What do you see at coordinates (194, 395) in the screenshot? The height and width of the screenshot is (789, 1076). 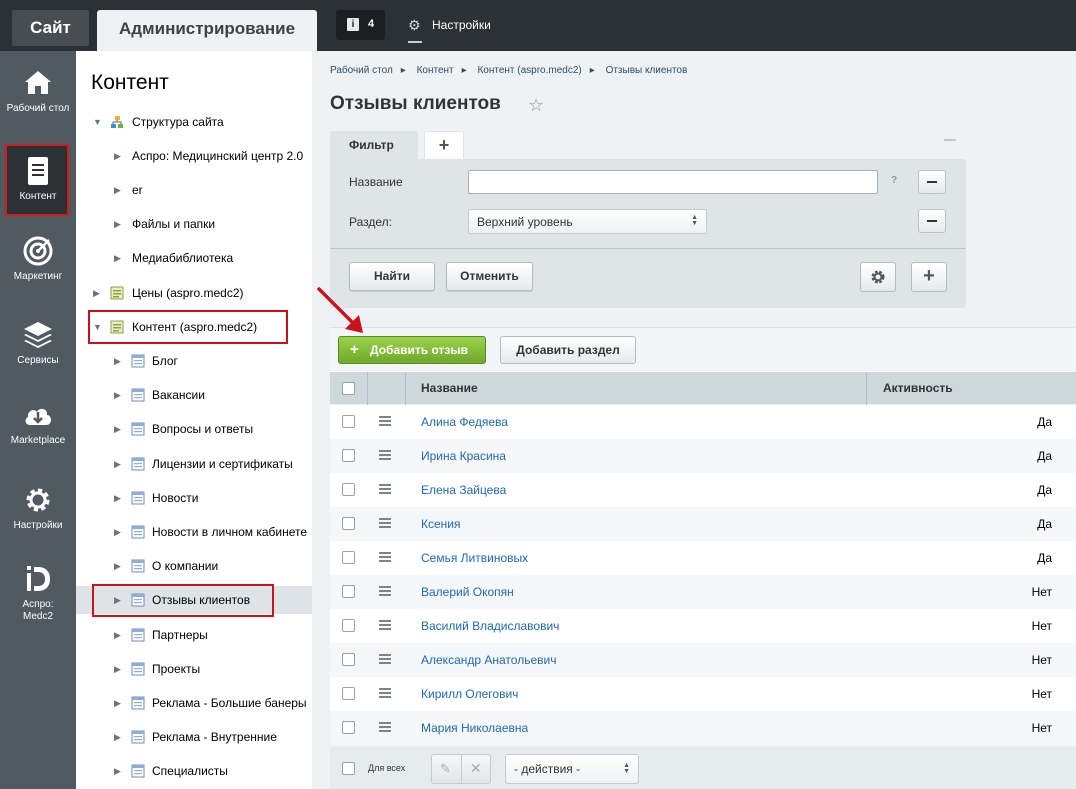 I see `tree-item-vacancies: ▶ Вакансии` at bounding box center [194, 395].